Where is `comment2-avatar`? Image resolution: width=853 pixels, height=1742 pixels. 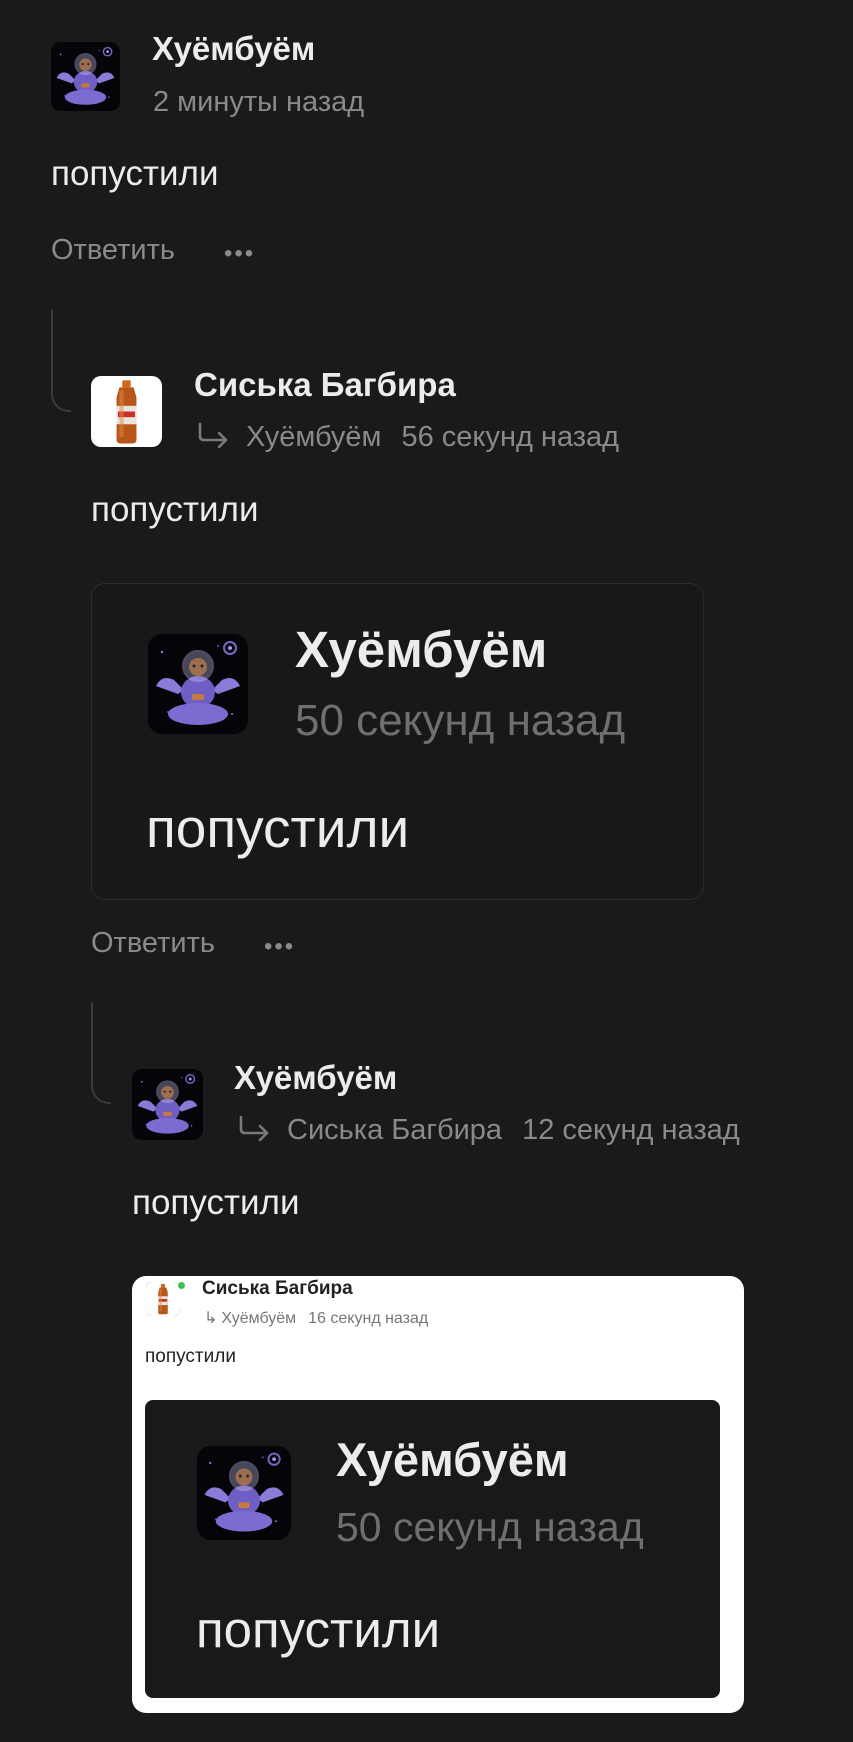 comment2-avatar is located at coordinates (126, 411).